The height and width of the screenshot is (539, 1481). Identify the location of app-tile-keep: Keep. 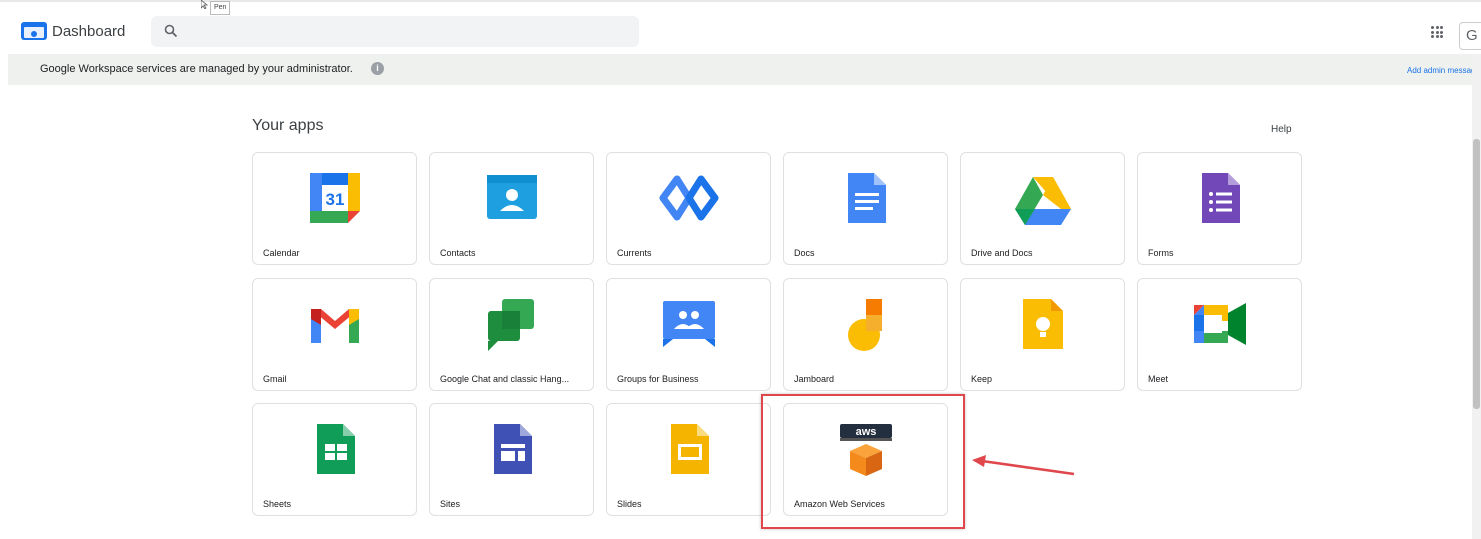
(1042, 334).